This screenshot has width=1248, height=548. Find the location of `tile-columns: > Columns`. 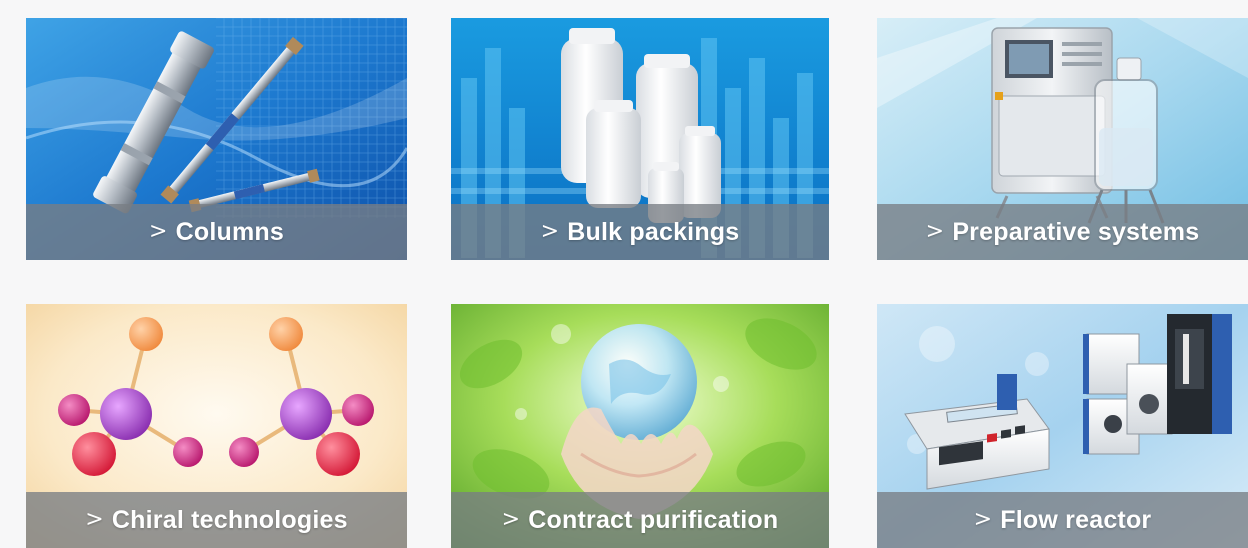

tile-columns: > Columns is located at coordinates (216, 139).